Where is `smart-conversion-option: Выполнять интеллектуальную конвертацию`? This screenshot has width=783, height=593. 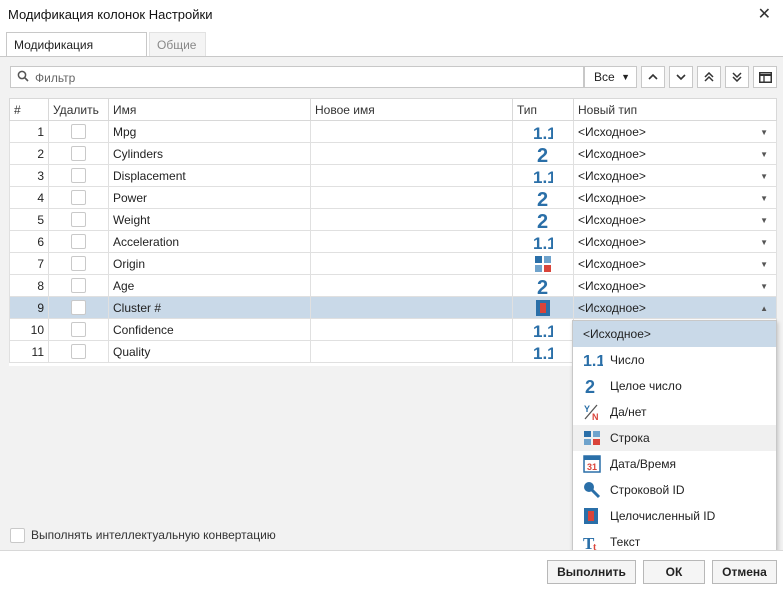
smart-conversion-option: Выполнять интеллектуальную конвертацию is located at coordinates (143, 536).